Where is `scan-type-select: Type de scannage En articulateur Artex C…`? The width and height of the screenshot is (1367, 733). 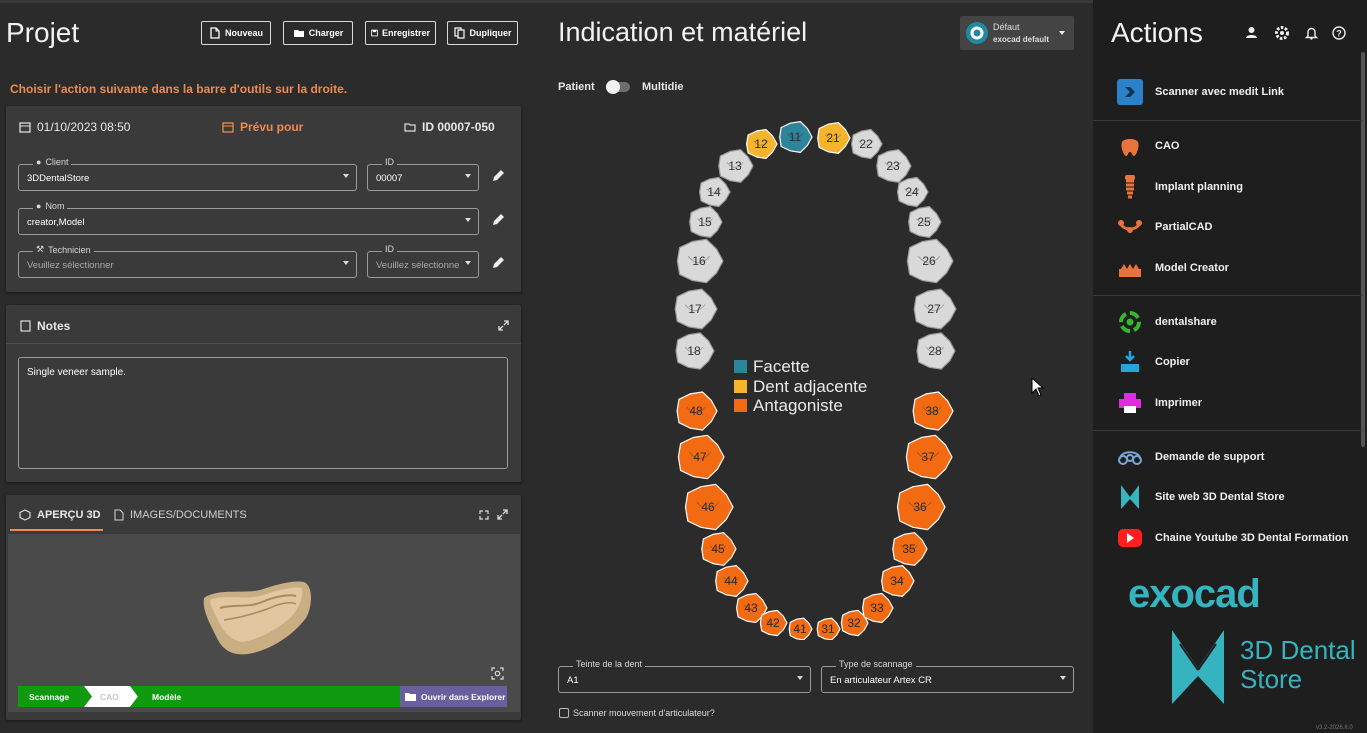
scan-type-select: Type de scannage En articulateur Artex C… is located at coordinates (947, 676).